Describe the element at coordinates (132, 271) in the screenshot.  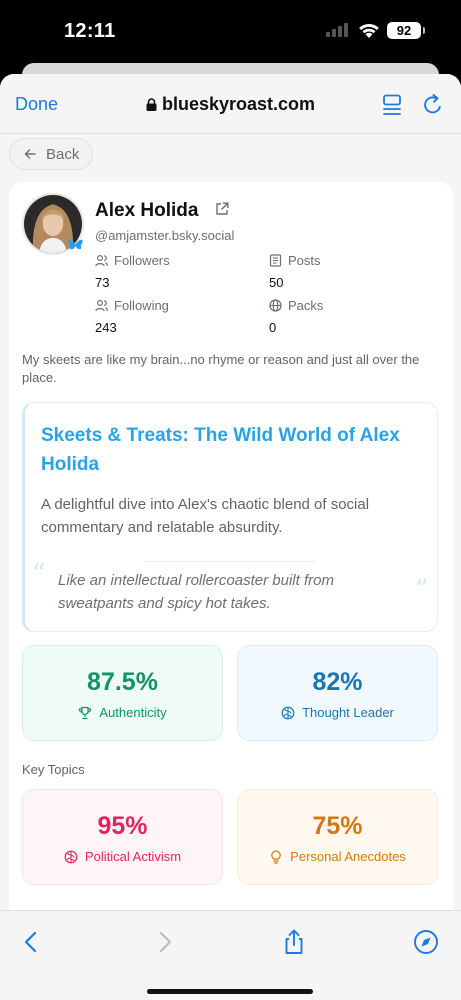
I see `stat-followers: Followers 73` at that location.